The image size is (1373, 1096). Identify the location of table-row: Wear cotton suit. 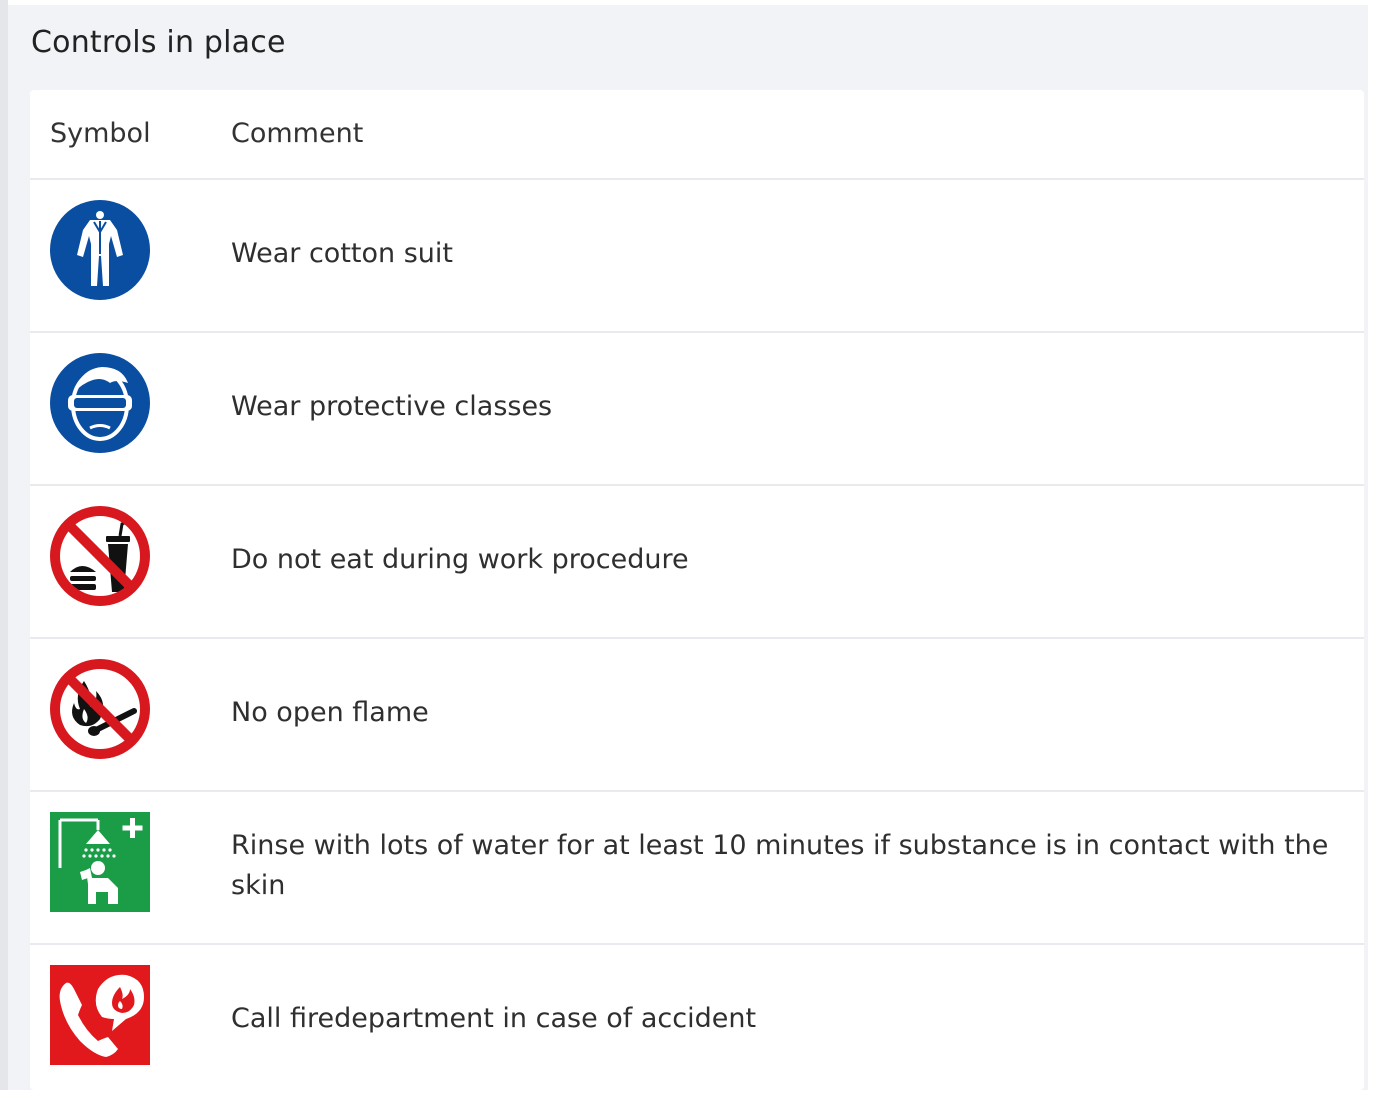
(697, 256).